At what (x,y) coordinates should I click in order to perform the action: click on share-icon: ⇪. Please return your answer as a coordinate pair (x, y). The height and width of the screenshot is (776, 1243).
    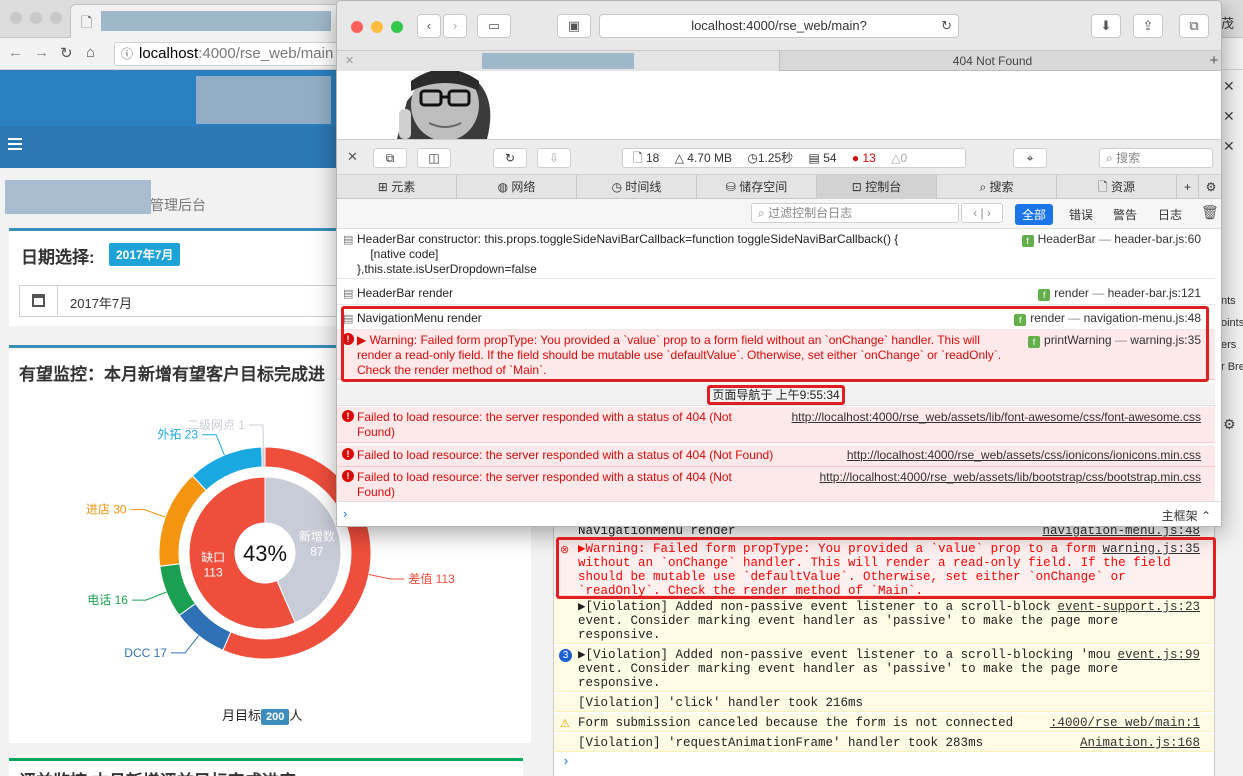
    Looking at the image, I should click on (1148, 26).